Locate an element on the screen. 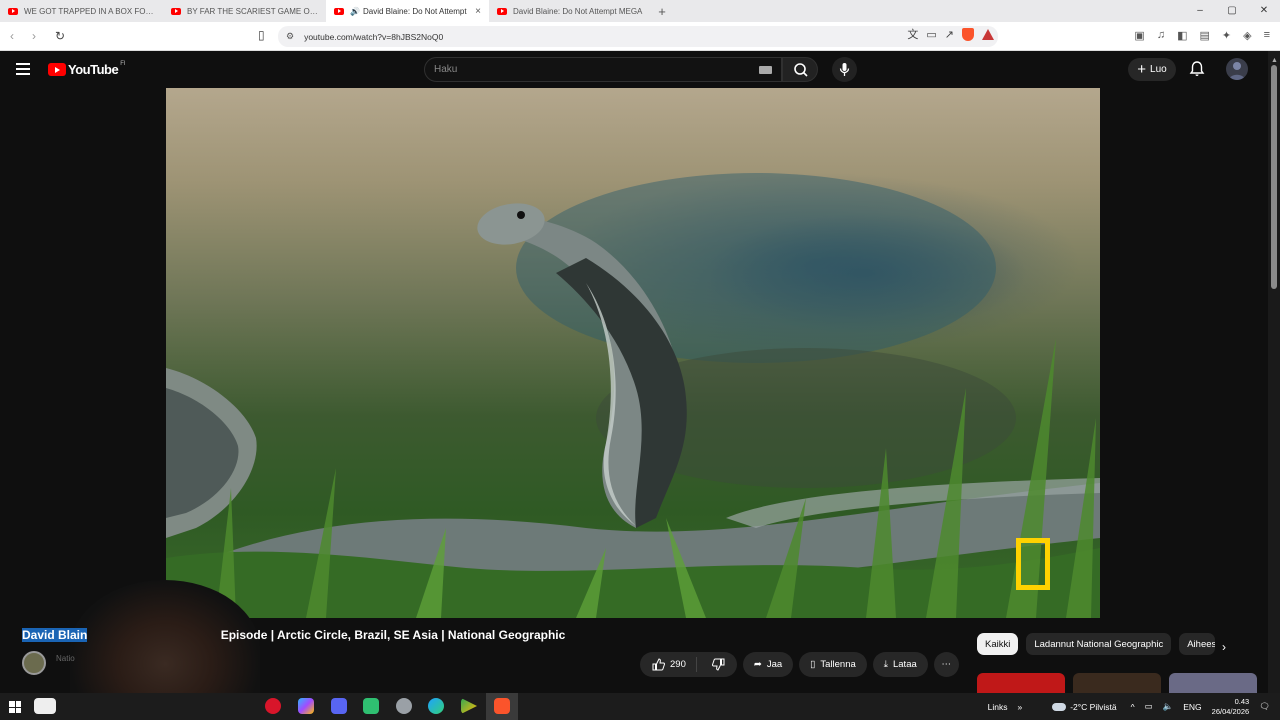 This screenshot has width=1280, height=720. search-placeholder: Haku is located at coordinates (446, 69).